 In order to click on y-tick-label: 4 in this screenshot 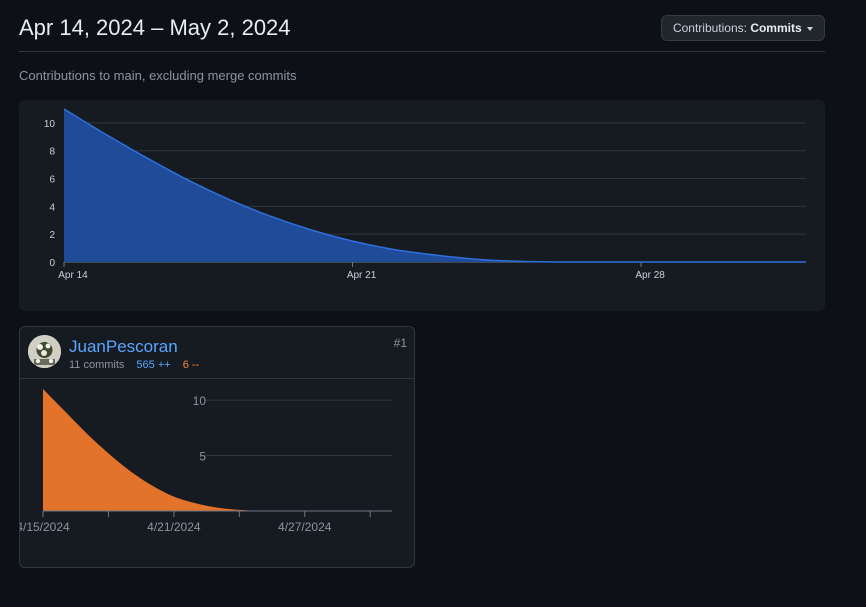, I will do `click(52, 207)`.